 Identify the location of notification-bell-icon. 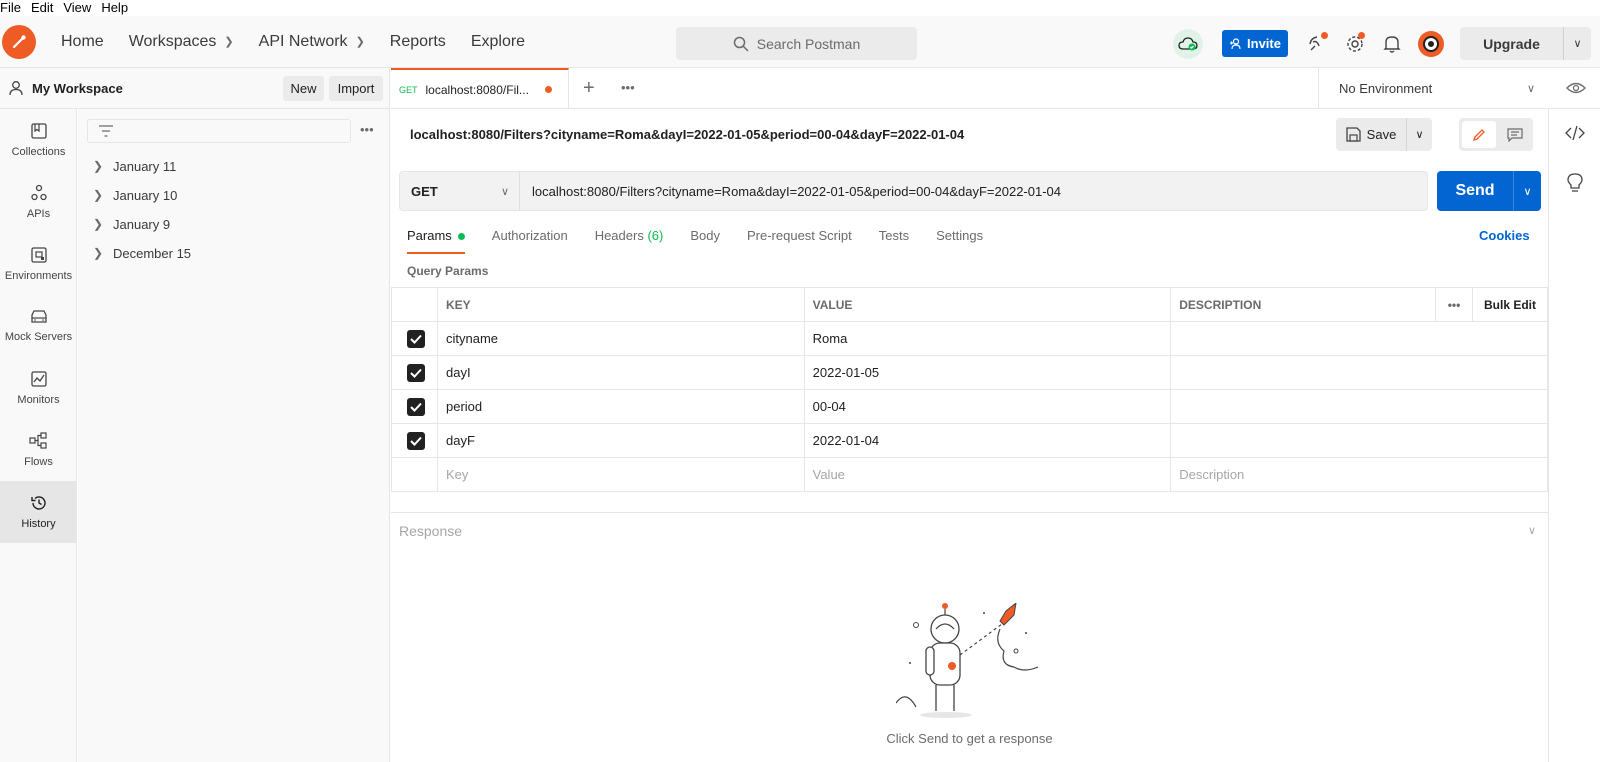
(1392, 44).